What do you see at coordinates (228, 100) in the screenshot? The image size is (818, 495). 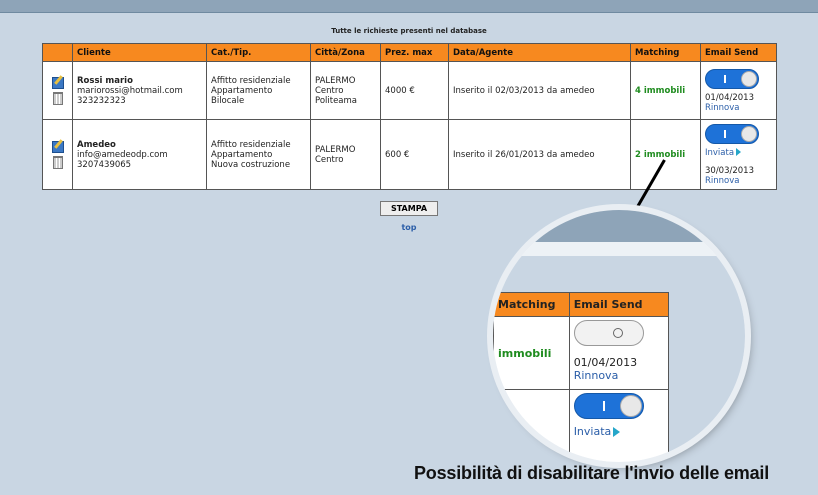 I see `cat-line: Bilocale` at bounding box center [228, 100].